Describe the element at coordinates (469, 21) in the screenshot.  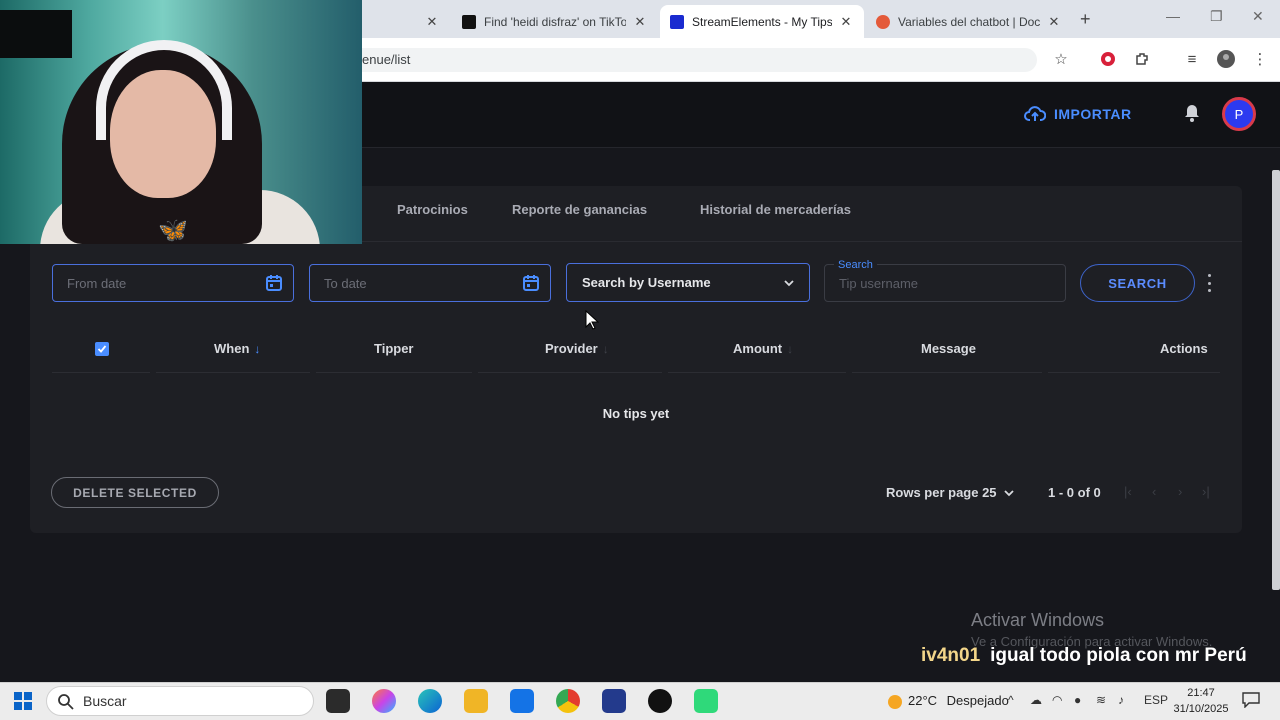
I see `tiktok-icon` at that location.